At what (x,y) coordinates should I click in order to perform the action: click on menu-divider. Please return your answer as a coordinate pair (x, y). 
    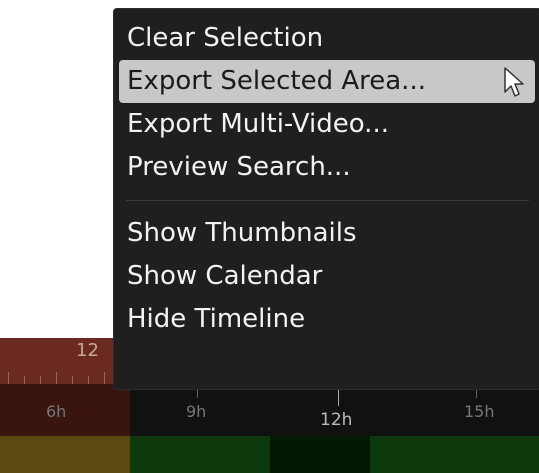
    Looking at the image, I should click on (327, 200).